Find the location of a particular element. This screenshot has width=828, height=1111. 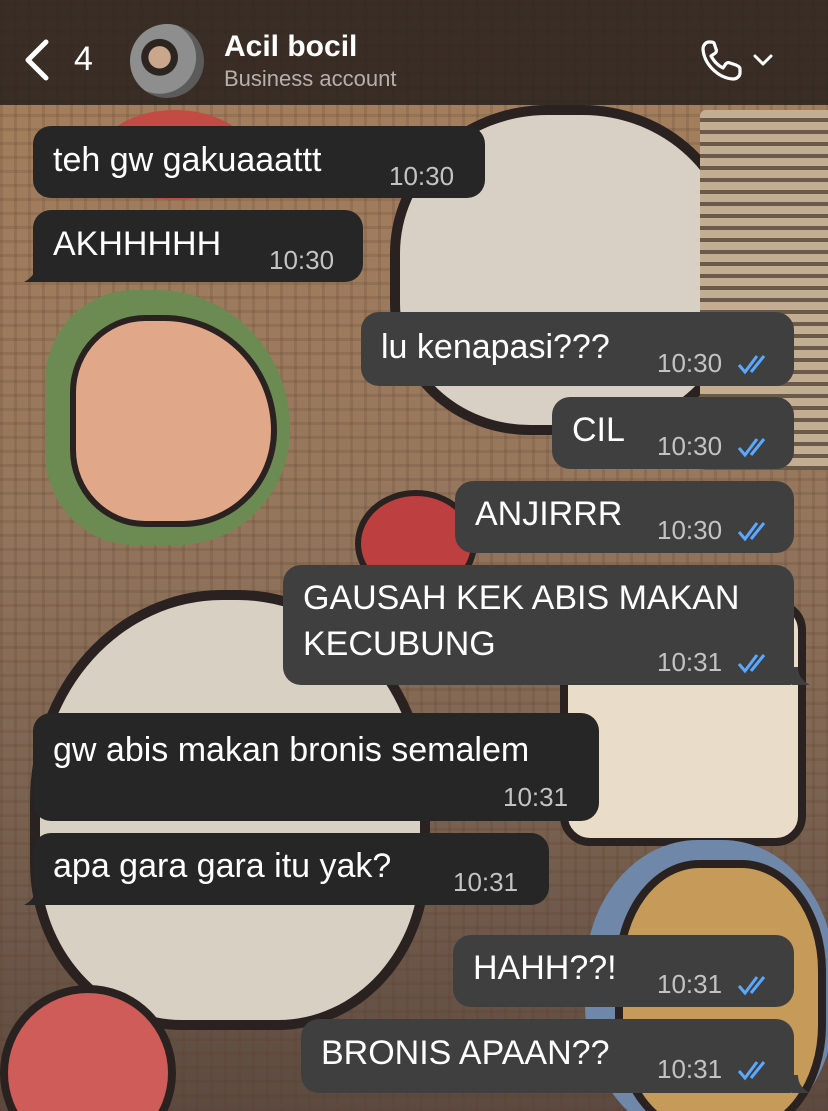

back-button is located at coordinates (47, 60).